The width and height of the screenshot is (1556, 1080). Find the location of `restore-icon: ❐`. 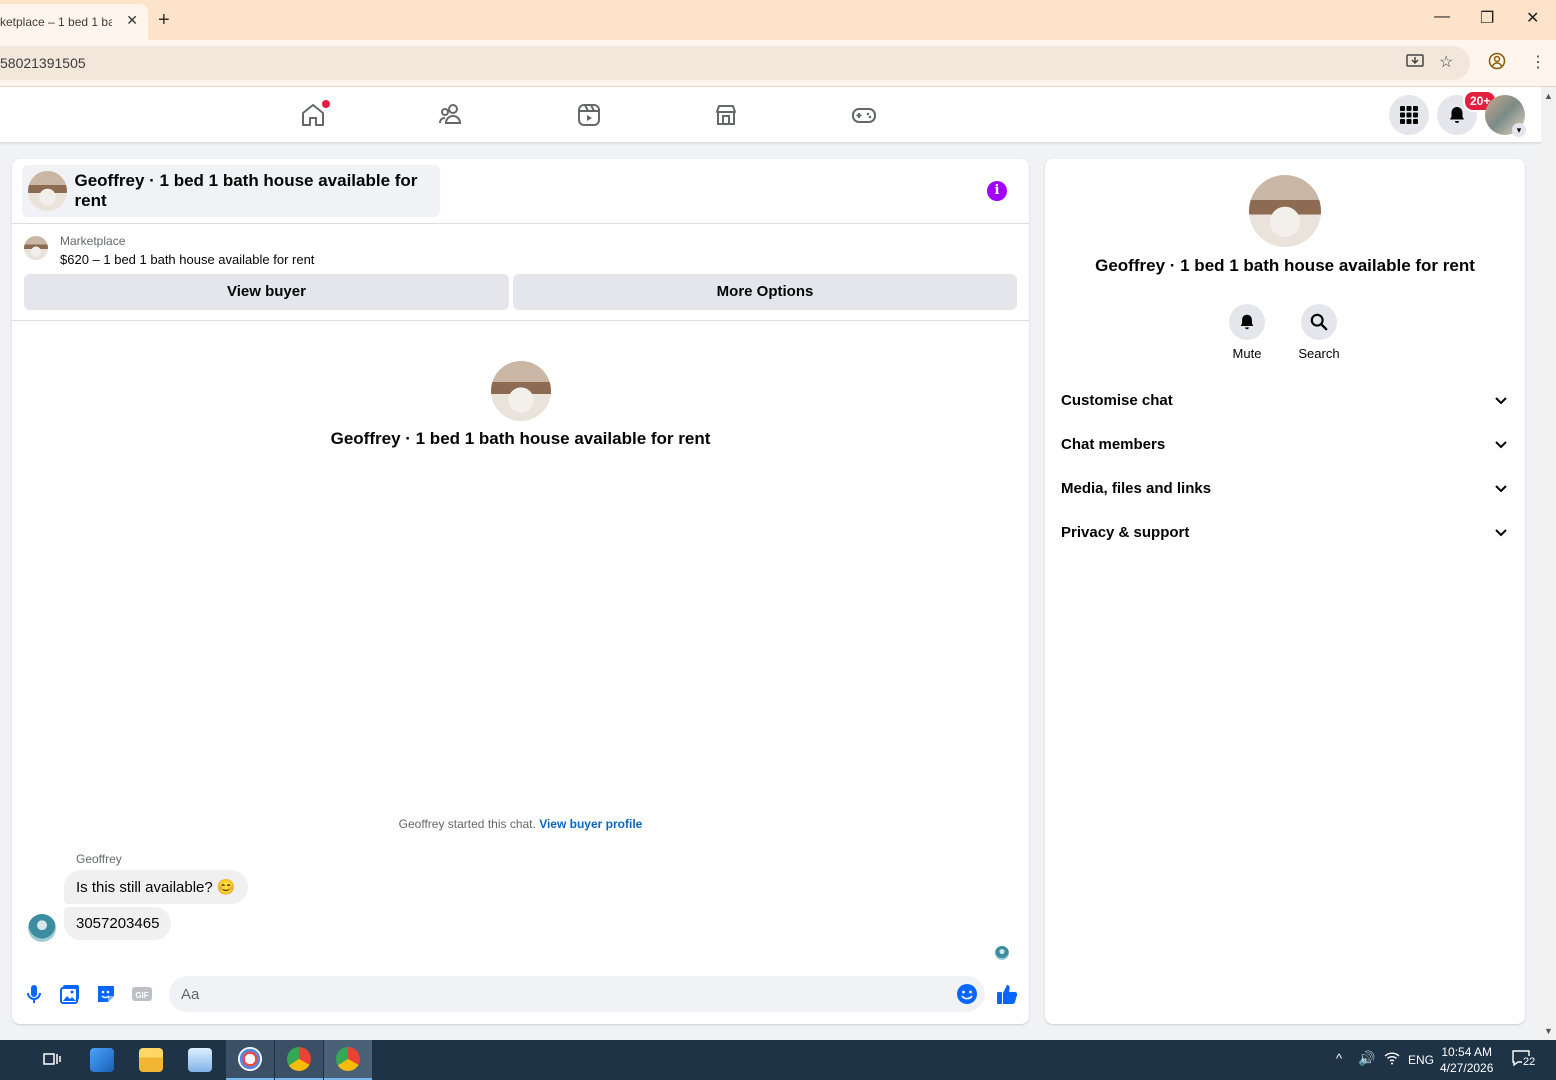

restore-icon: ❐ is located at coordinates (1487, 18).